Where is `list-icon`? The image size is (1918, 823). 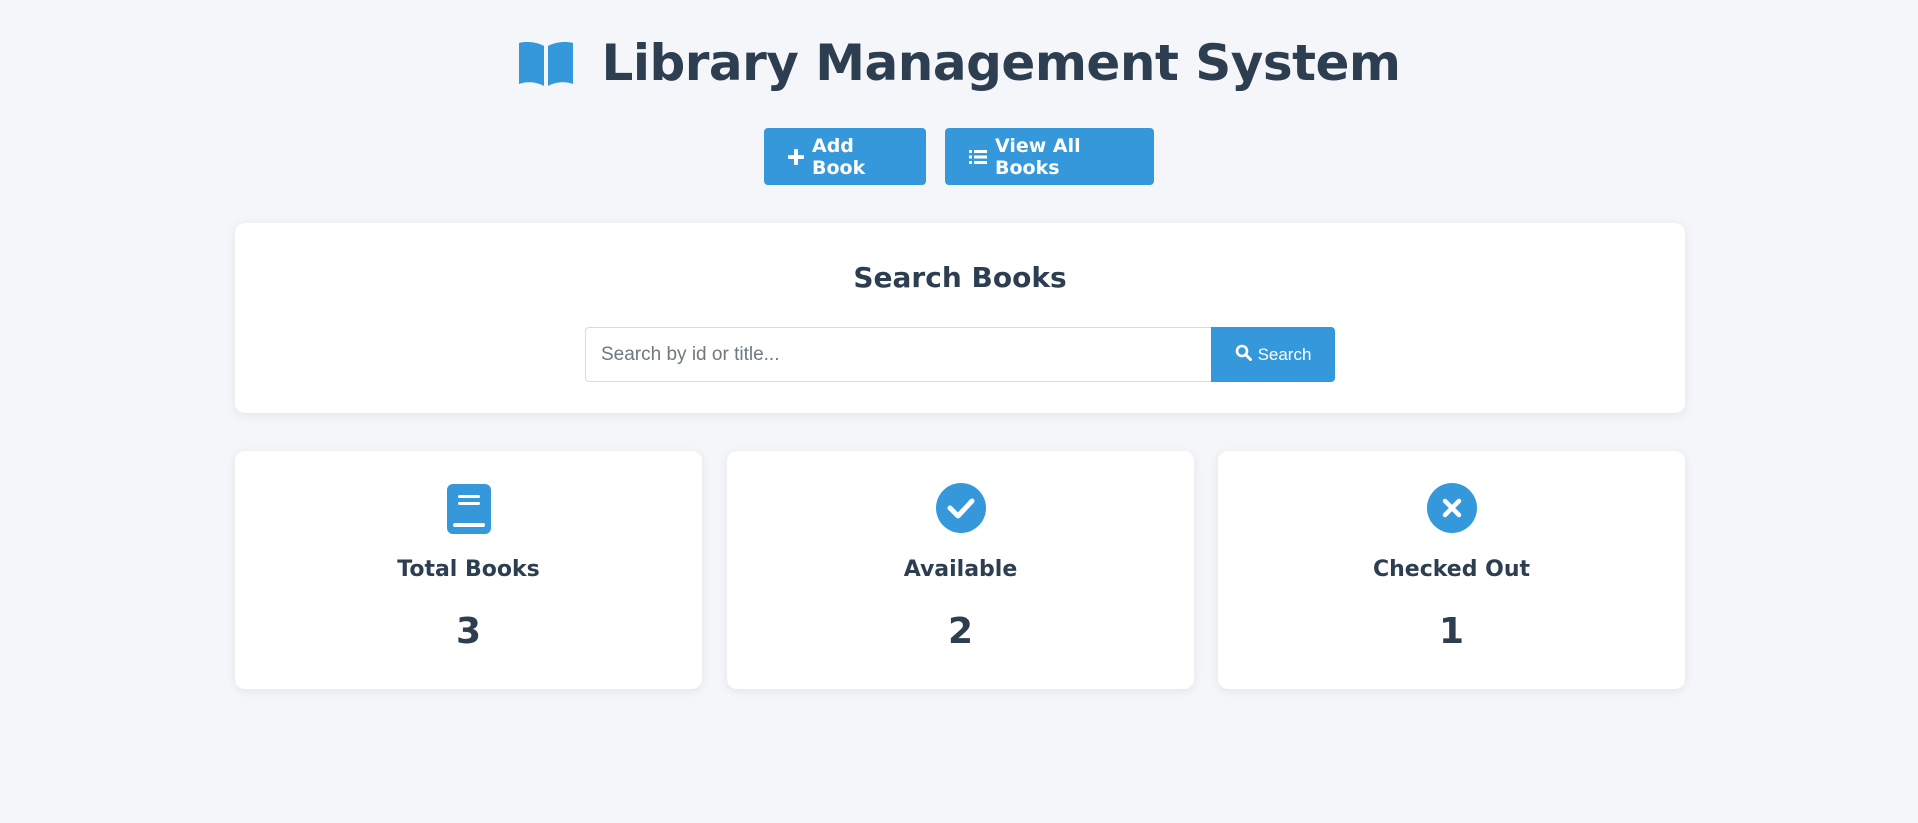 list-icon is located at coordinates (978, 157).